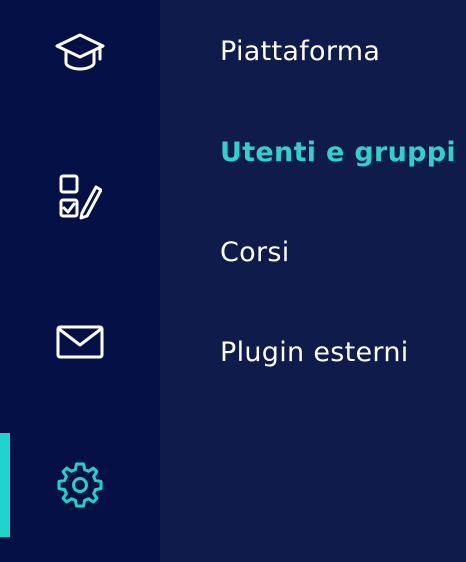  Describe the element at coordinates (314, 352) in the screenshot. I see `menu-item-plugin-esterni: Plugin esterni` at that location.